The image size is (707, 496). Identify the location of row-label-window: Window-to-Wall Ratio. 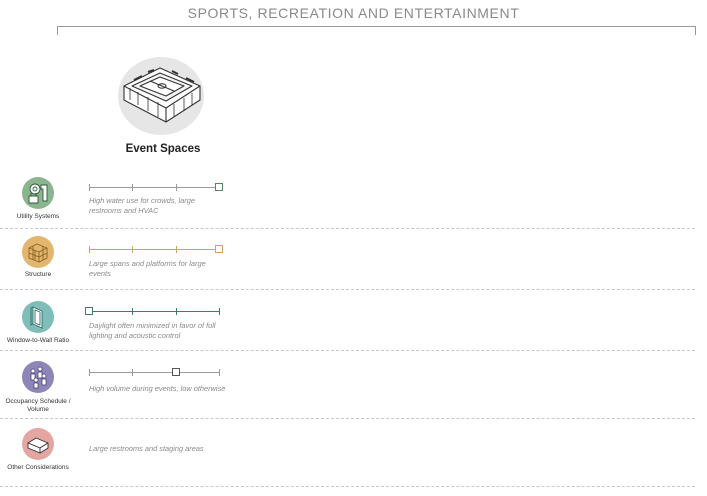
(38, 340).